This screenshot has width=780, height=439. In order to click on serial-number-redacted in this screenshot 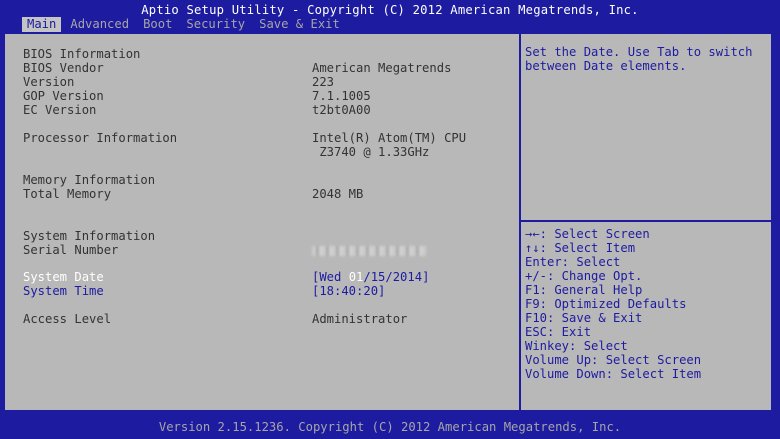, I will do `click(369, 250)`.